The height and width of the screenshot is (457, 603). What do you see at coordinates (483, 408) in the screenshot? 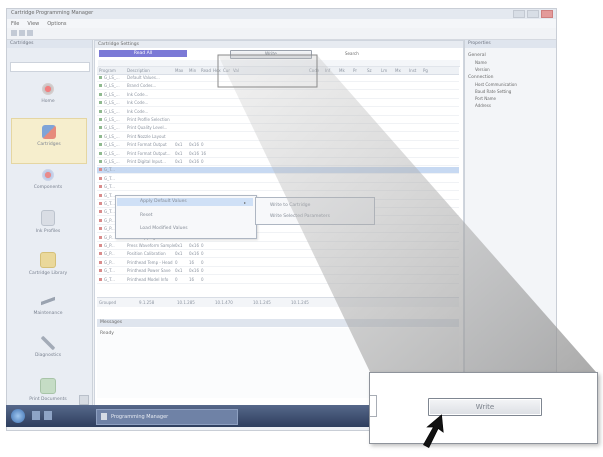
I see `zoom-callout: Write` at bounding box center [483, 408].